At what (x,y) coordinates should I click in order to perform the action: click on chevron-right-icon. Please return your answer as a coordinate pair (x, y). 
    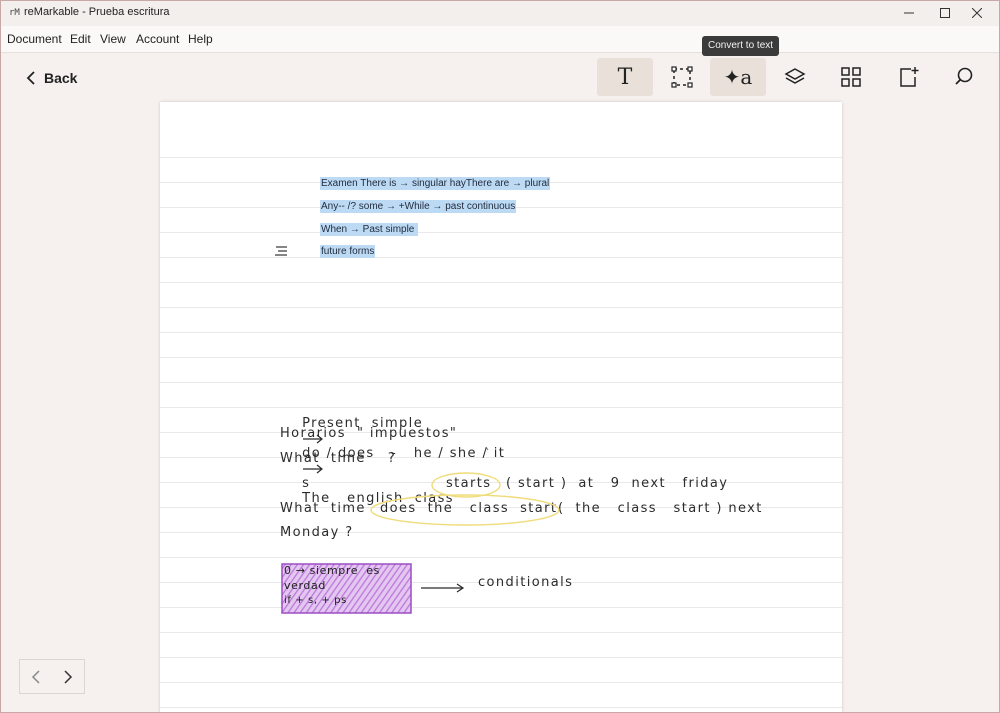
    Looking at the image, I should click on (68, 676).